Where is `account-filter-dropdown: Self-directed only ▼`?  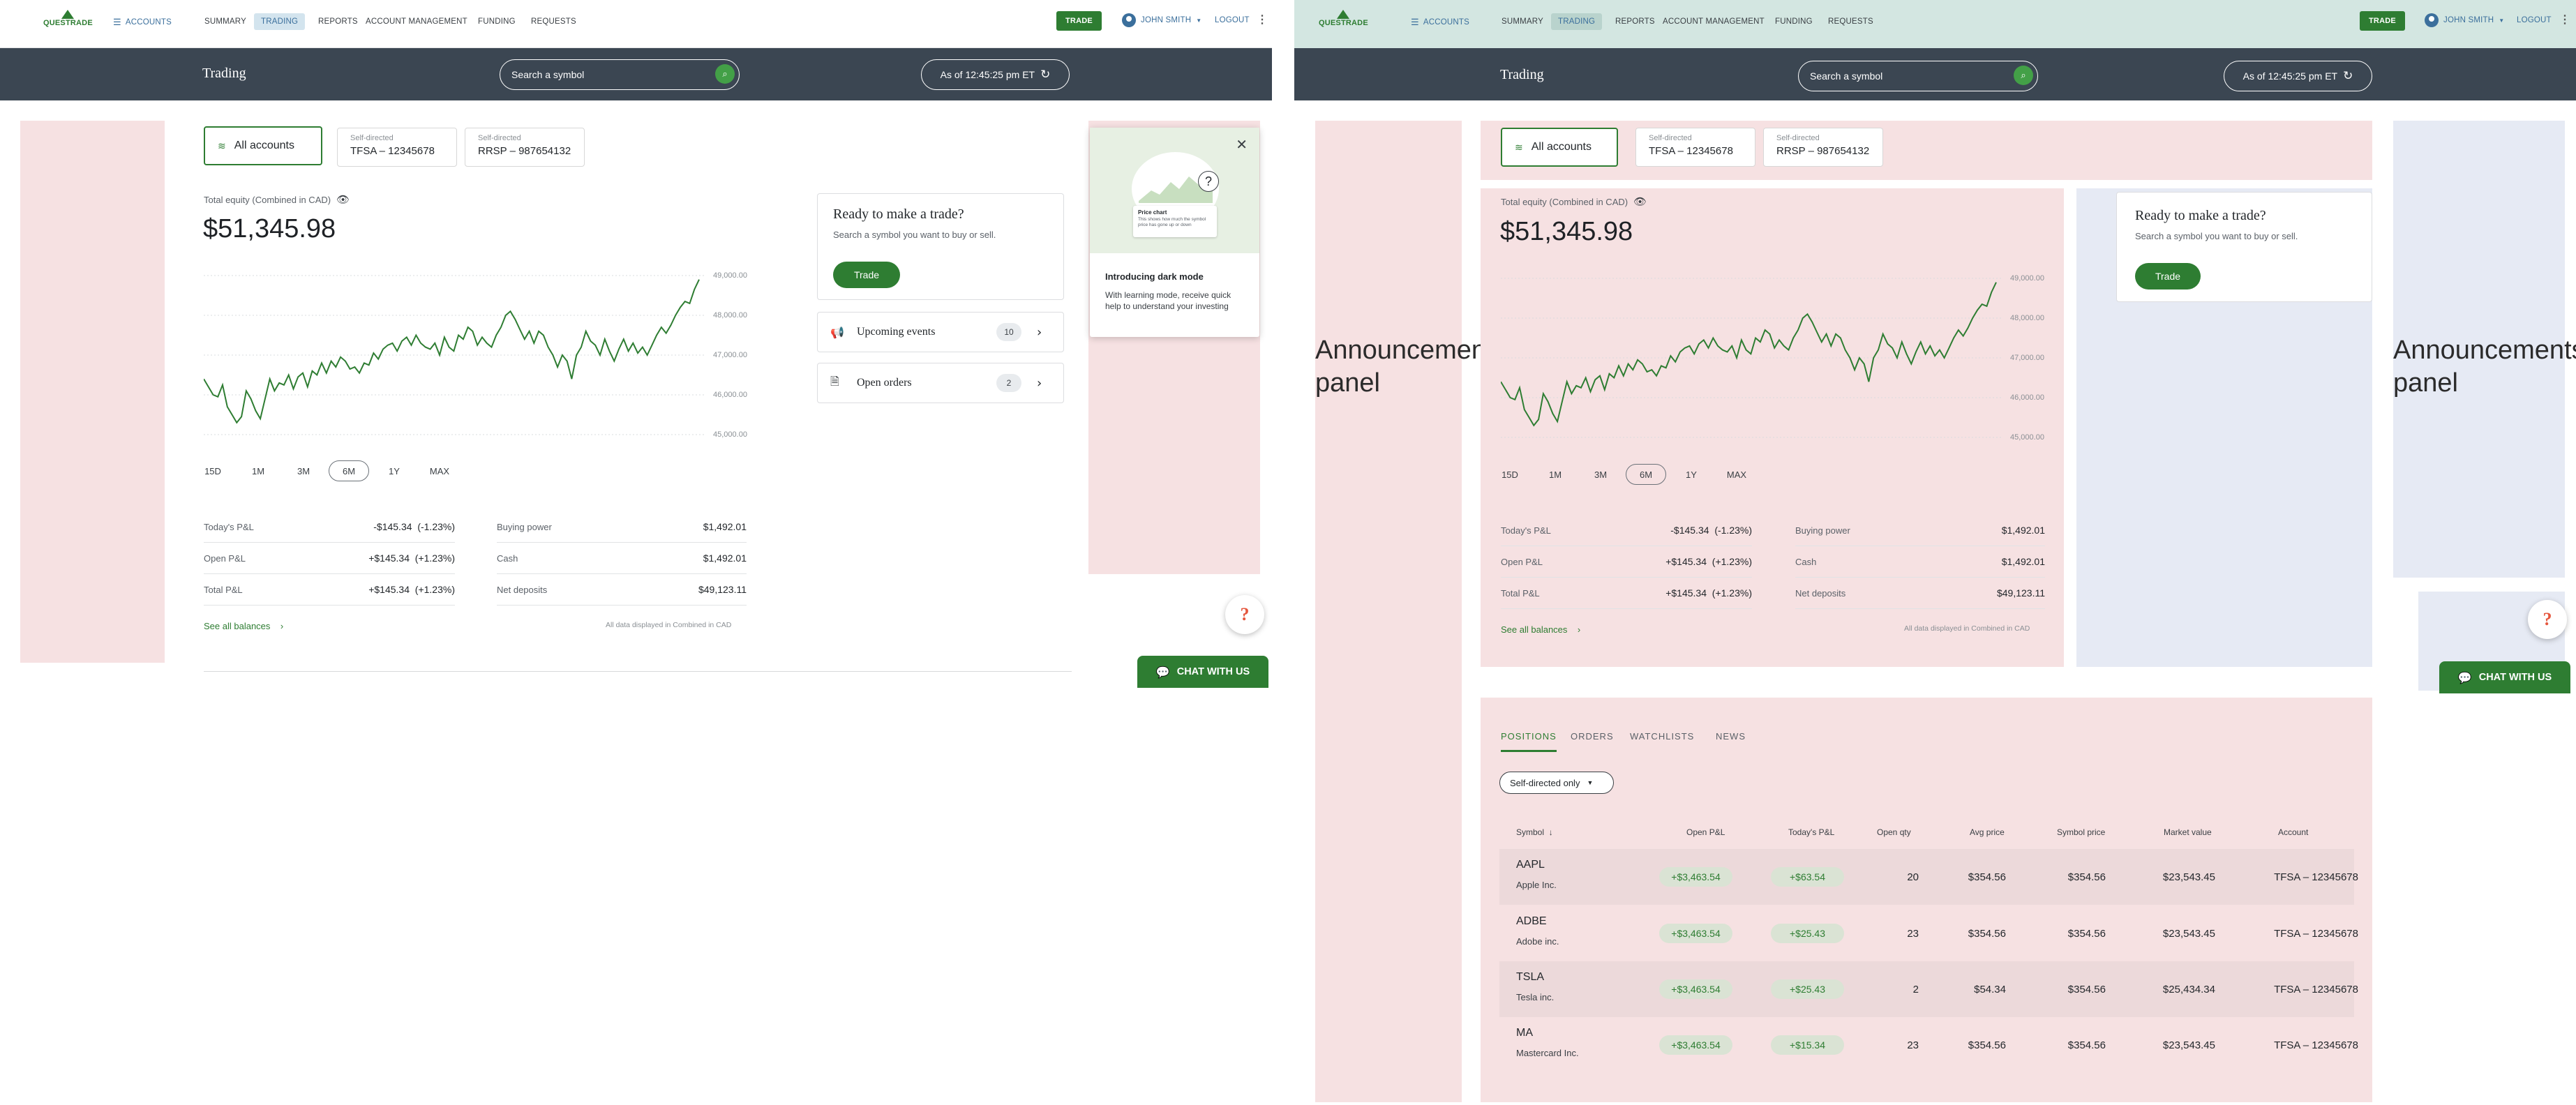
account-filter-dropdown: Self-directed only ▼ is located at coordinates (1556, 783).